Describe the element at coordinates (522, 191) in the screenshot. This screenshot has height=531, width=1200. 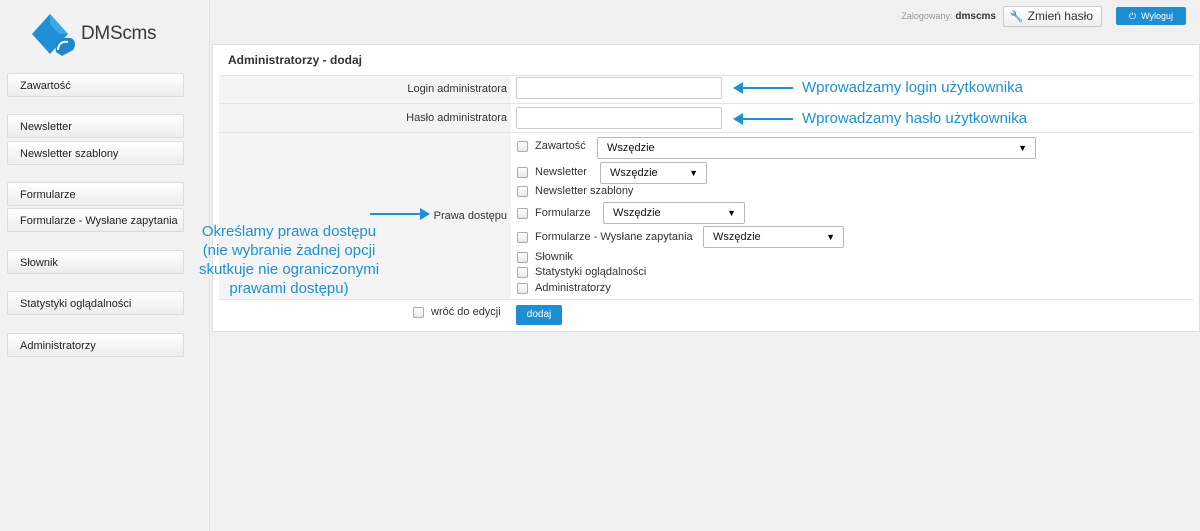
I see `permission-checkbox-newsletter-szablony` at that location.